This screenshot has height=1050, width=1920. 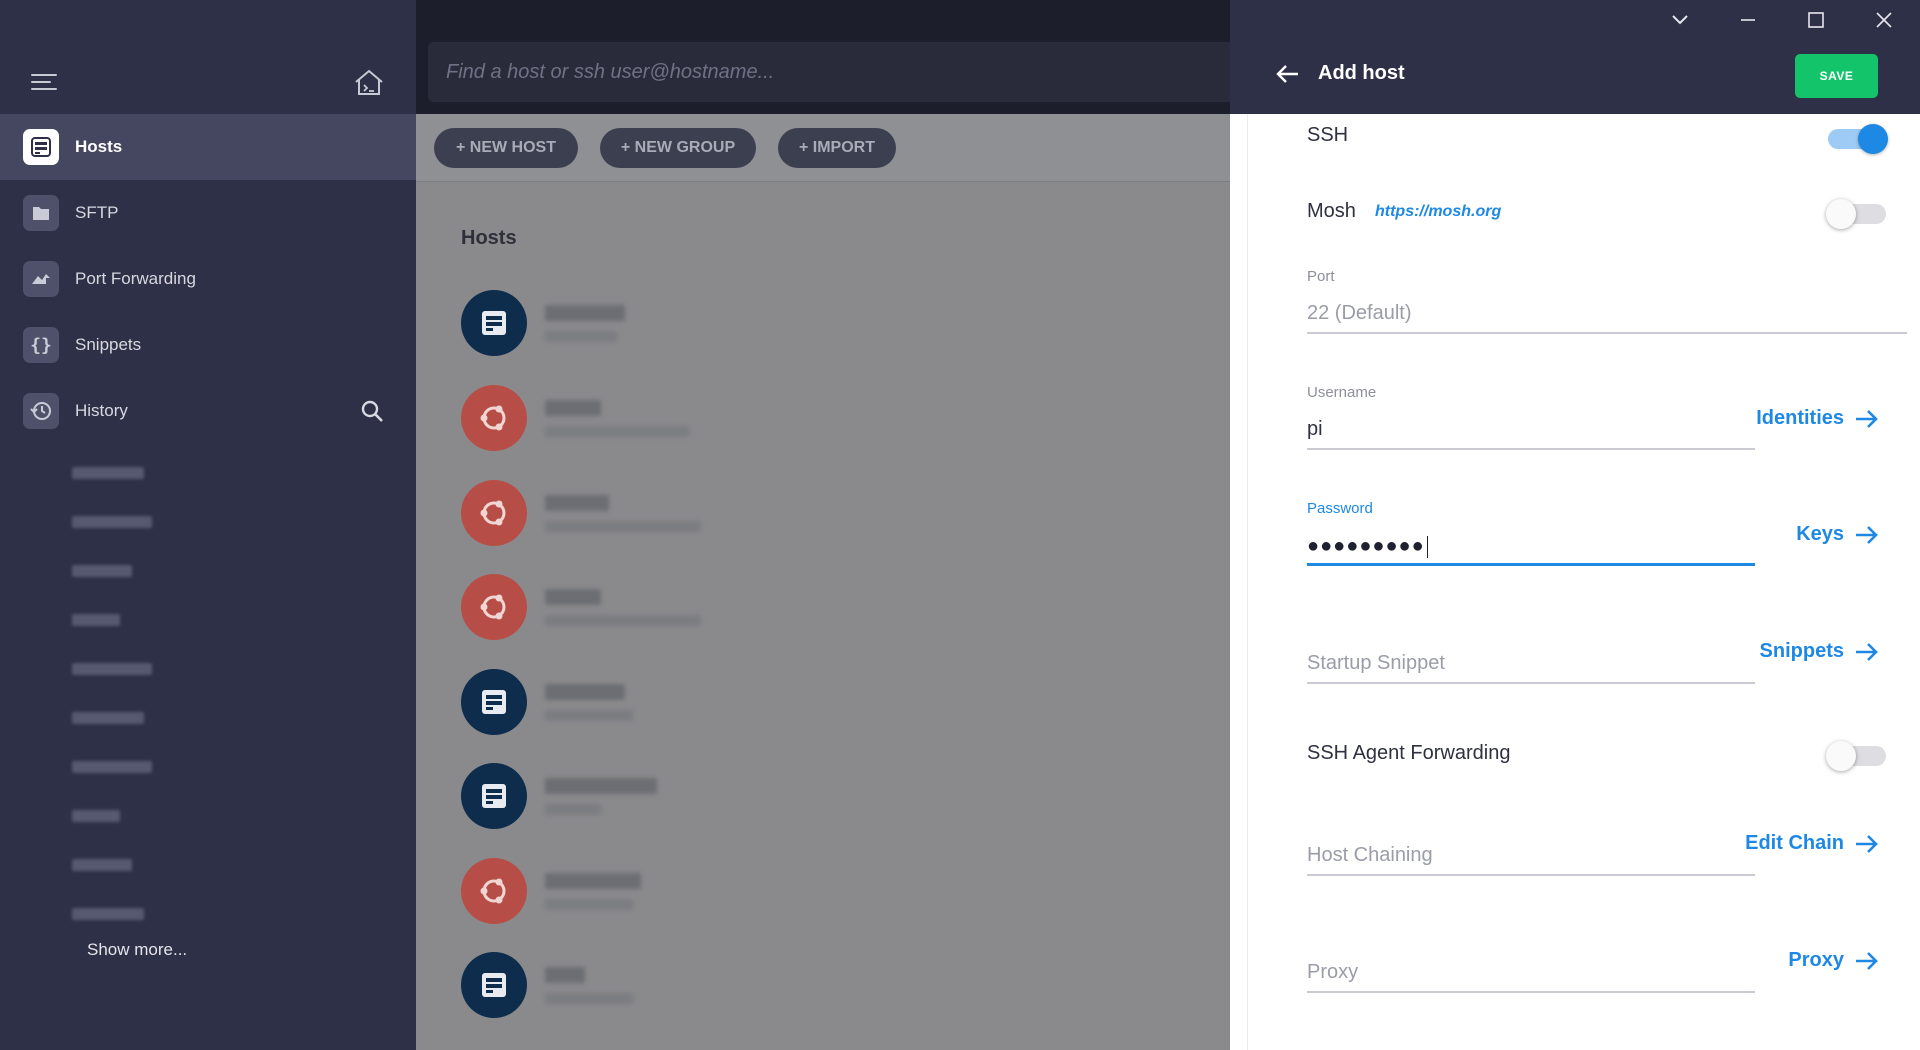 I want to click on sidebar-header, so click(x=208, y=57).